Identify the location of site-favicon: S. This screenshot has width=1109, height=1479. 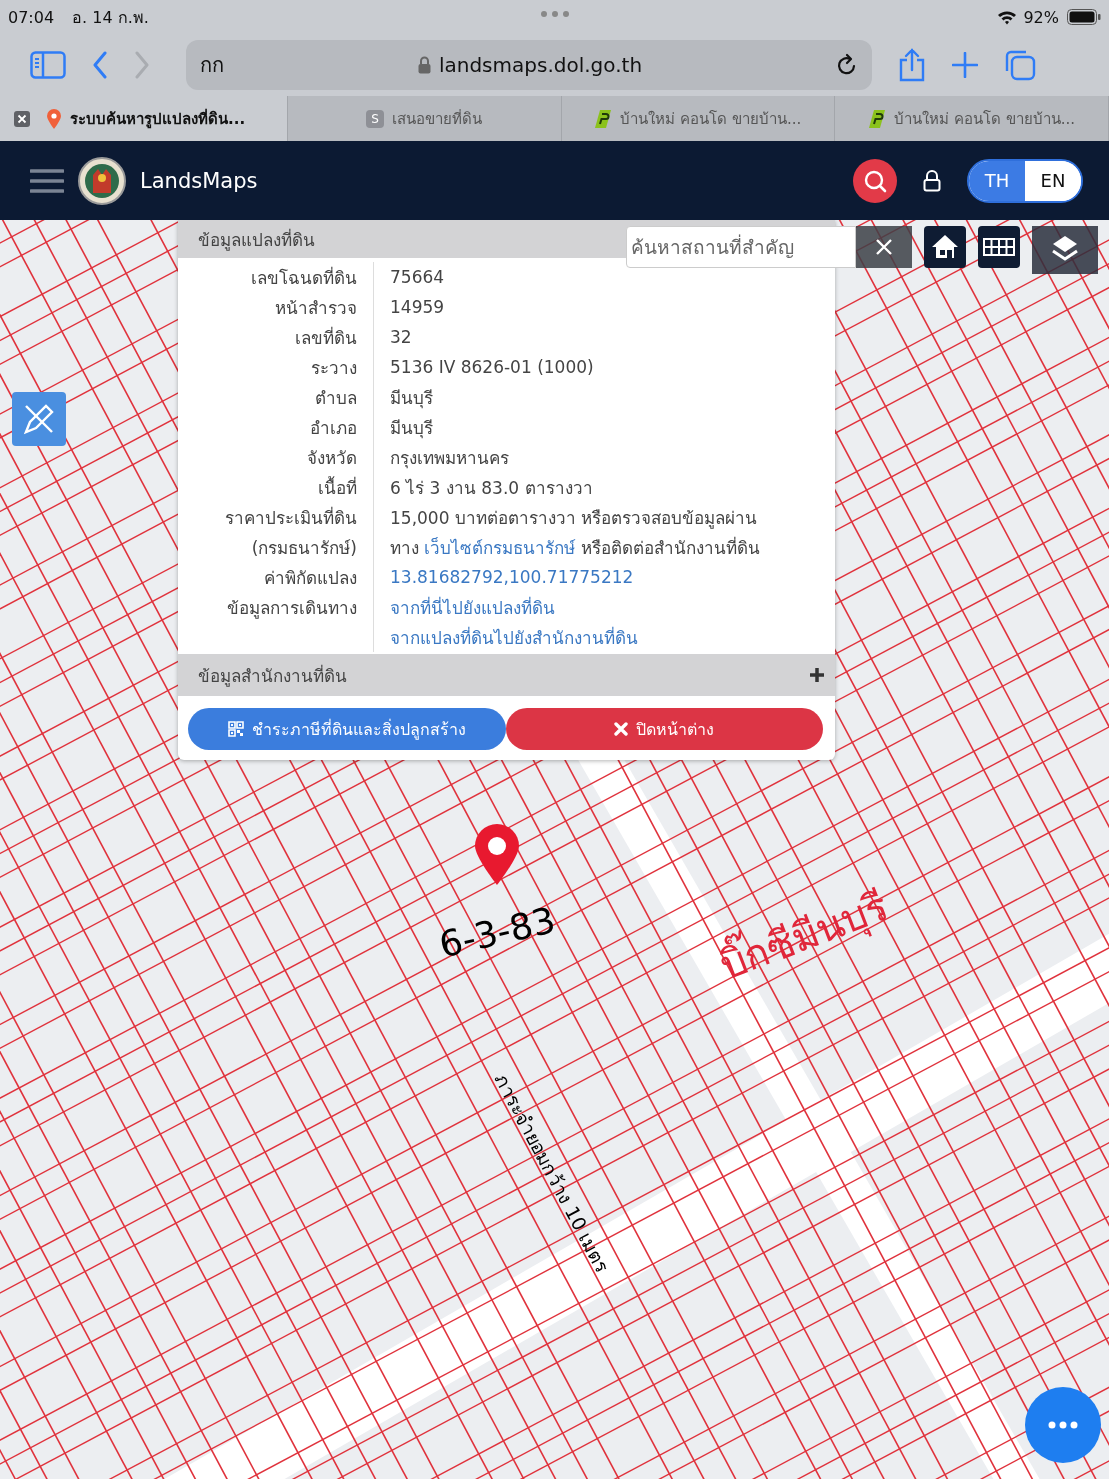
(375, 118).